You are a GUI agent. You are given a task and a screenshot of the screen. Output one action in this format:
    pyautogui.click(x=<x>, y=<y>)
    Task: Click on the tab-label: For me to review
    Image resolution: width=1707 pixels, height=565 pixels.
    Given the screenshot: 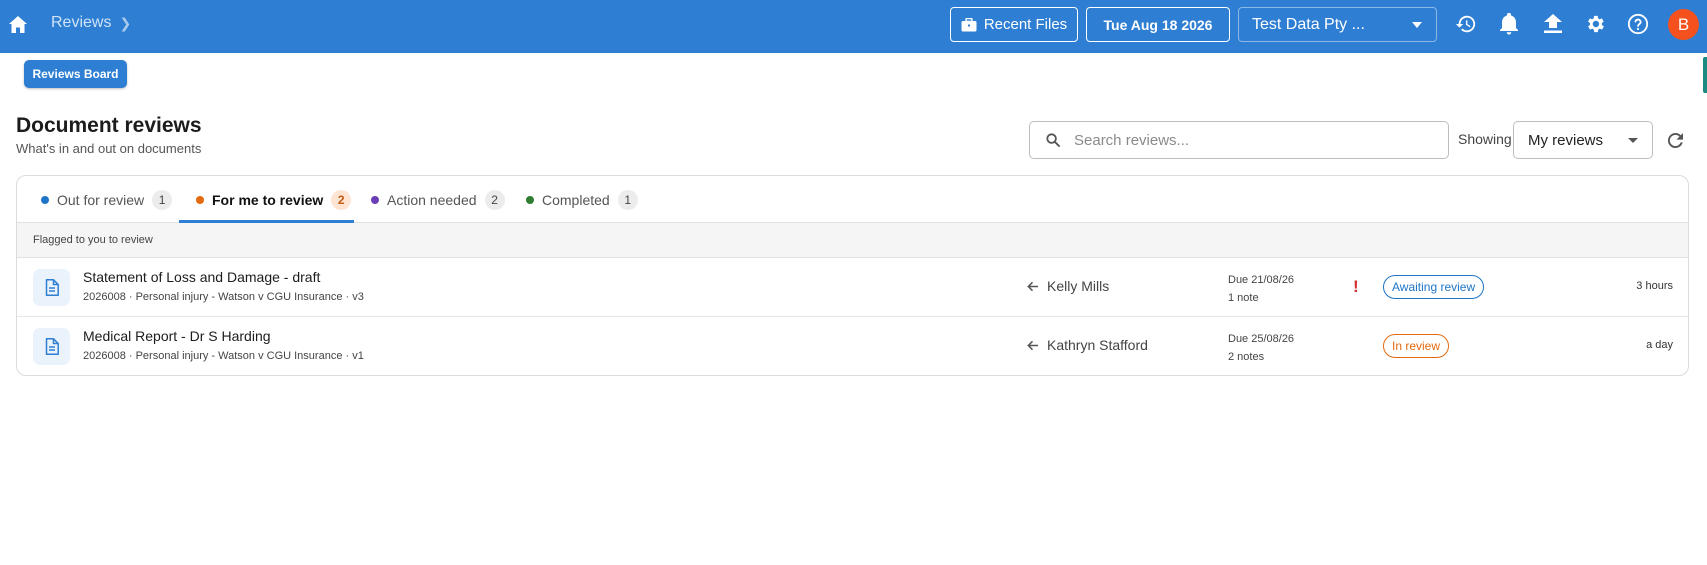 What is the action you would take?
    pyautogui.click(x=268, y=199)
    